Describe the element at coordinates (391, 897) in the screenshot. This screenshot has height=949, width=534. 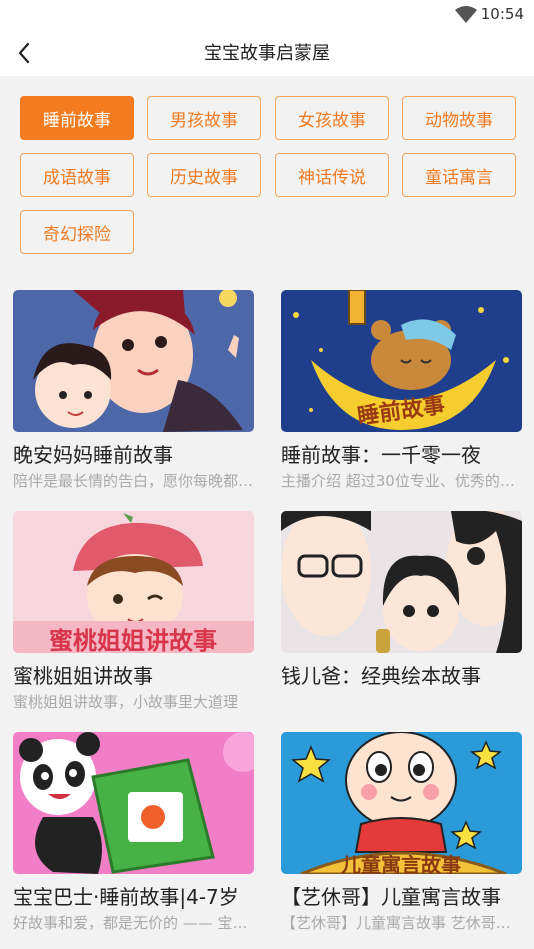
I see `album-title: 【艺休哥】儿童寓言故事` at that location.